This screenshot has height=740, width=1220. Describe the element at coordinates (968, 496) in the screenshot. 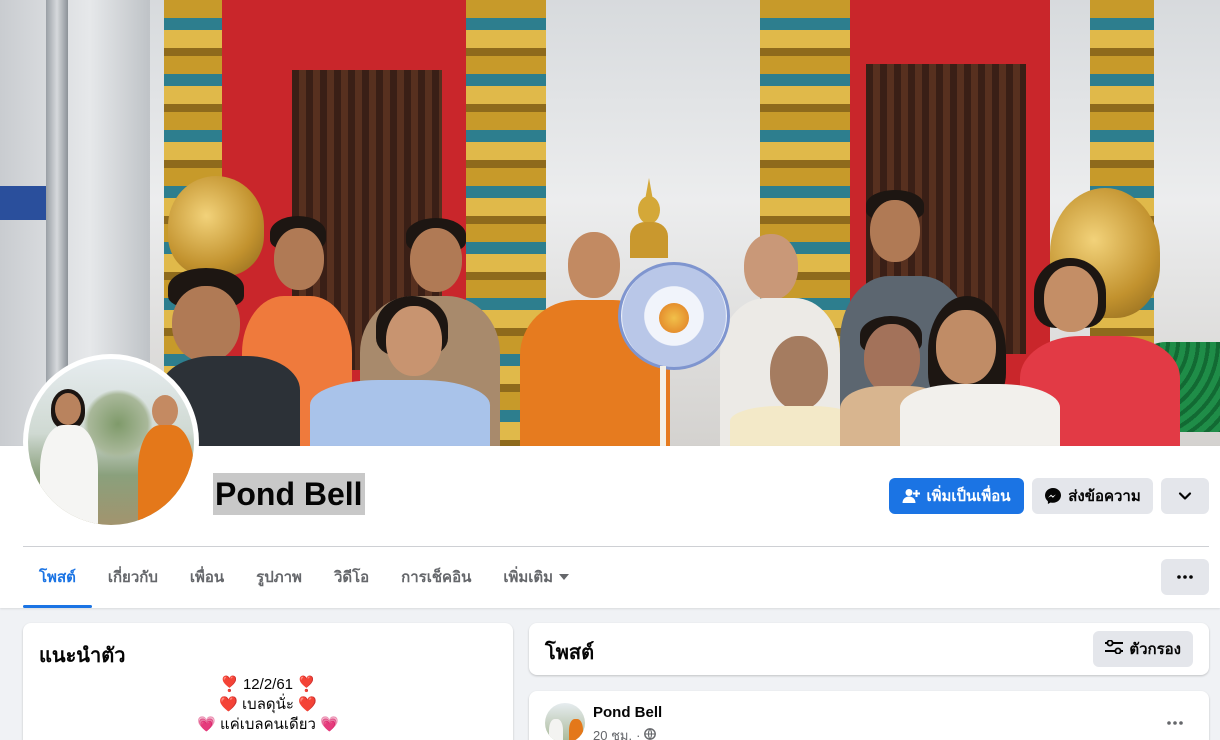

I see `add-friend-label: เพิ่มเป็นเพื่อน` at that location.